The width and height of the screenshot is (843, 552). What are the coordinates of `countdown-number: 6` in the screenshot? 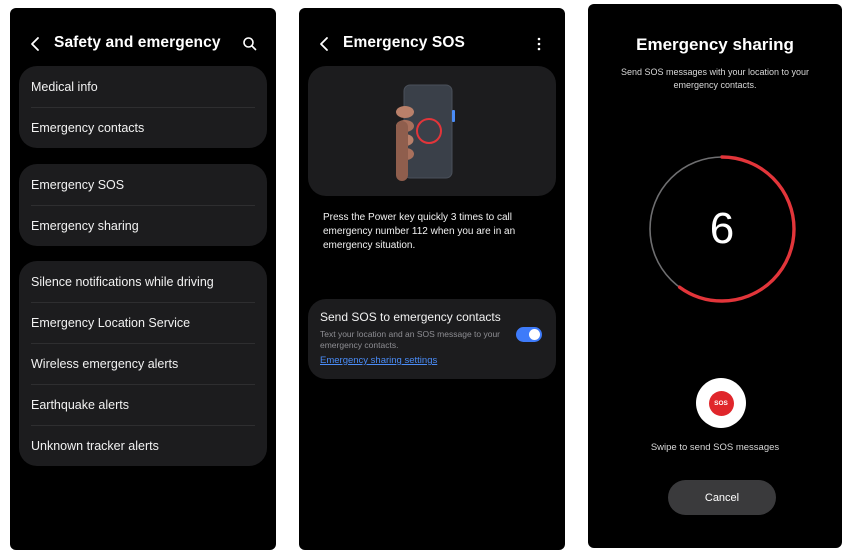 It's located at (722, 228).